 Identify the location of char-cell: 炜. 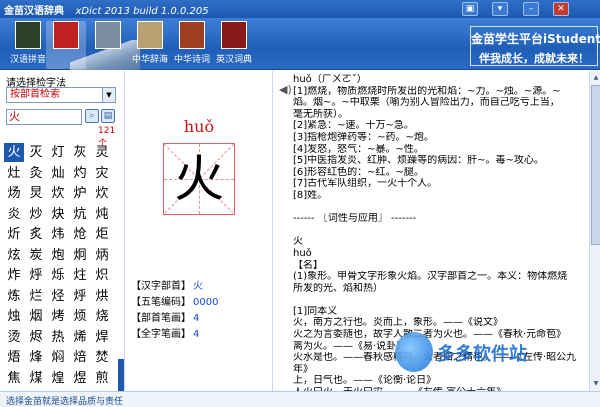
(58, 234).